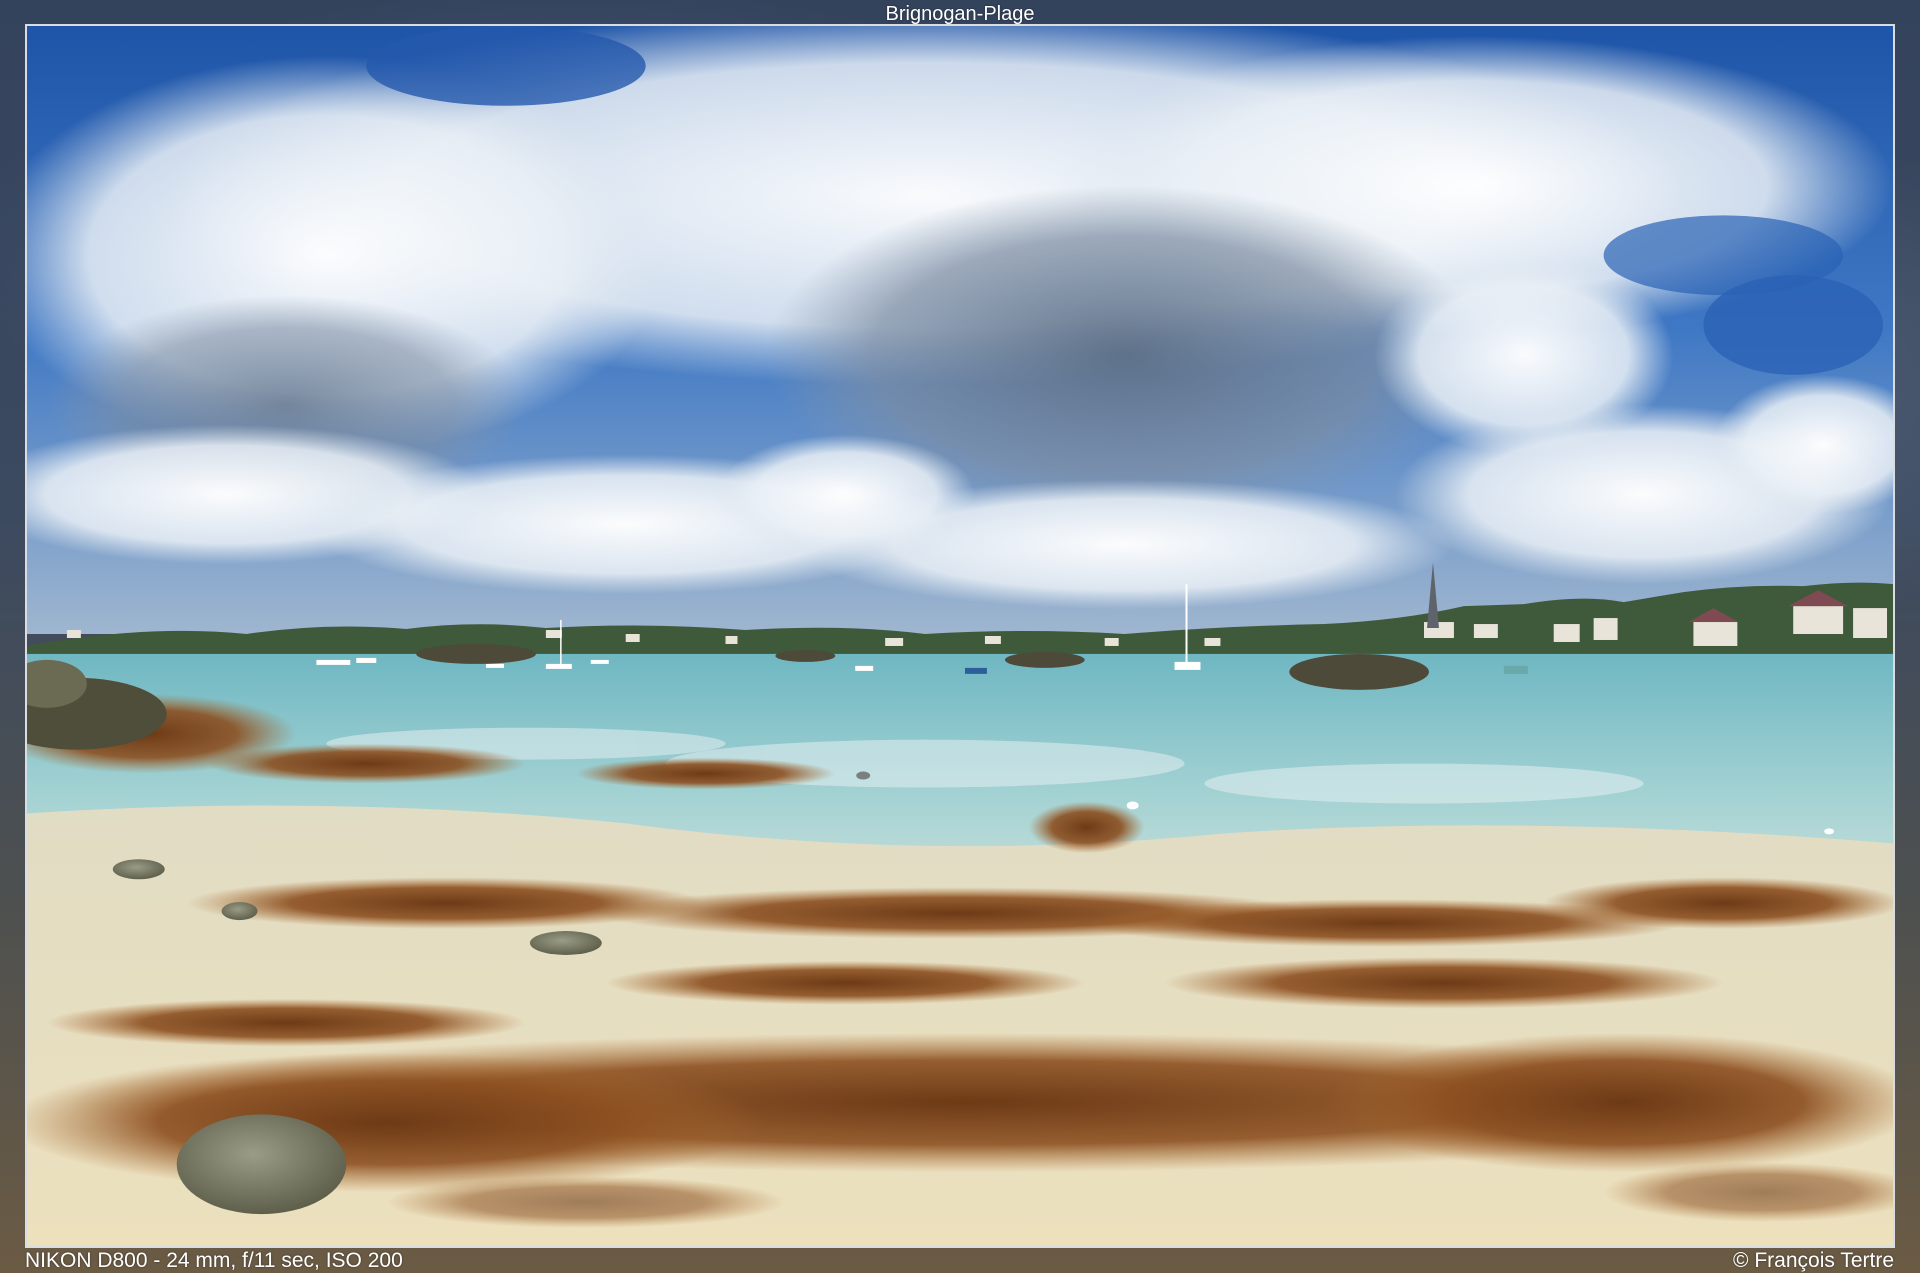 The height and width of the screenshot is (1273, 1920). Describe the element at coordinates (960, 14) in the screenshot. I see `photo-title: Brignogan-Plage` at that location.